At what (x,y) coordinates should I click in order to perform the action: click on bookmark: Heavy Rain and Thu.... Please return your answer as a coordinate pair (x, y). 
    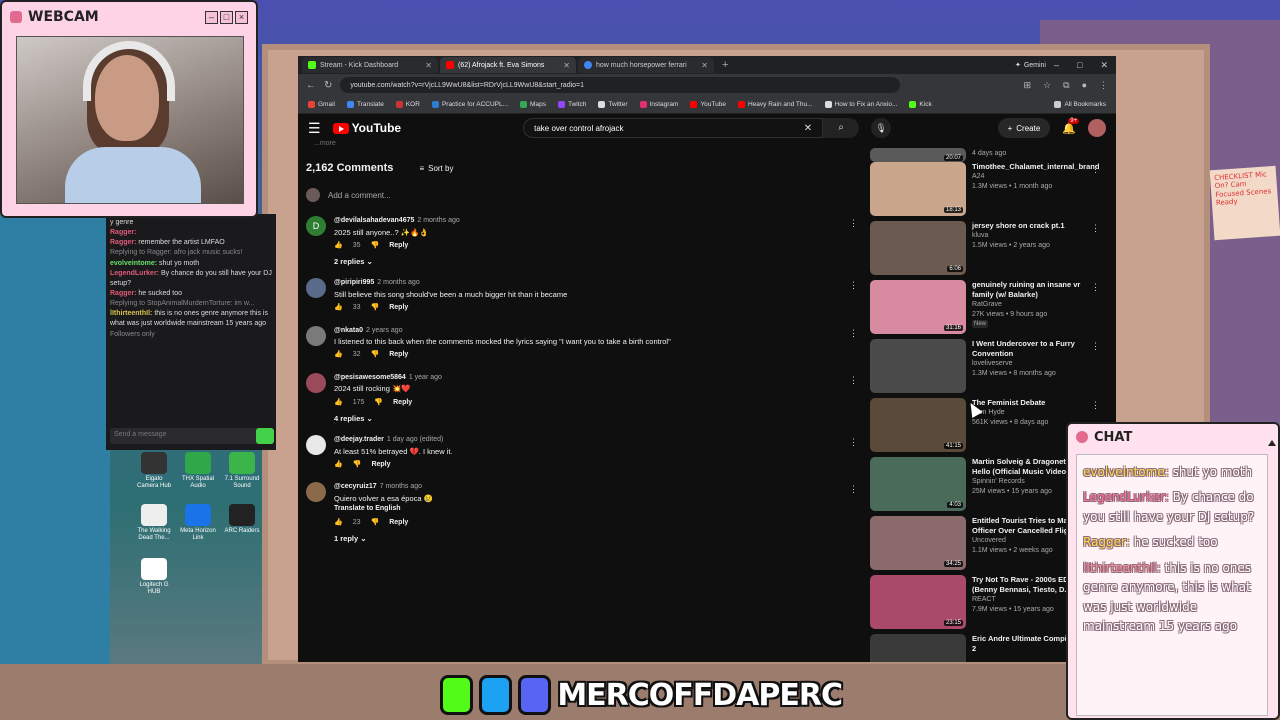
    Looking at the image, I should click on (775, 104).